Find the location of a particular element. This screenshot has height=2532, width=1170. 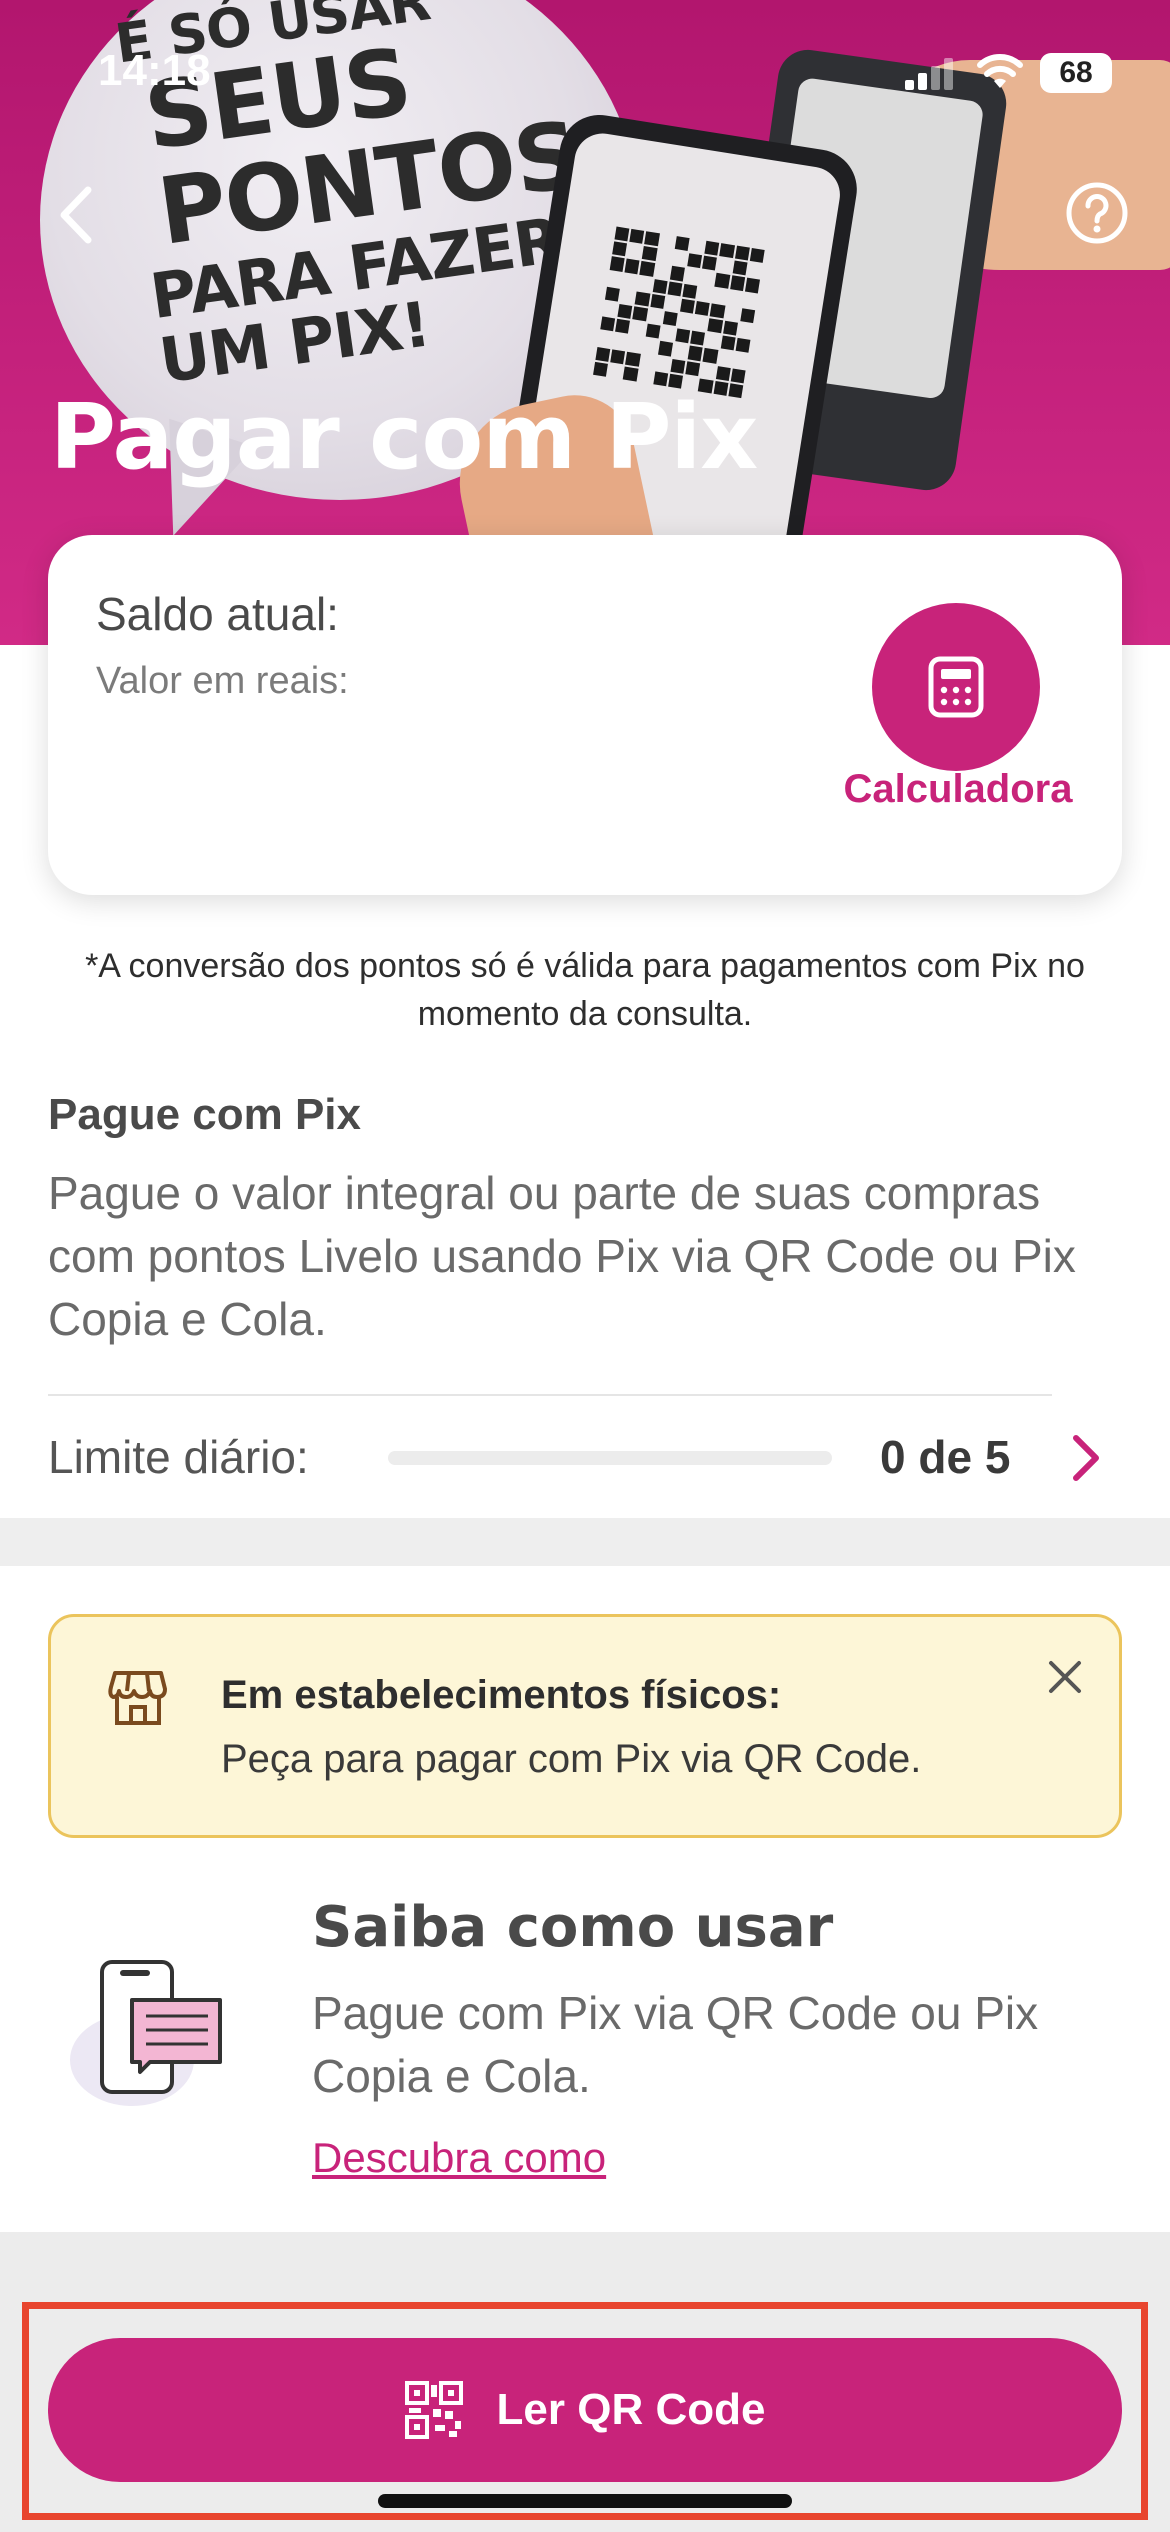

calculator-button is located at coordinates (956, 687).